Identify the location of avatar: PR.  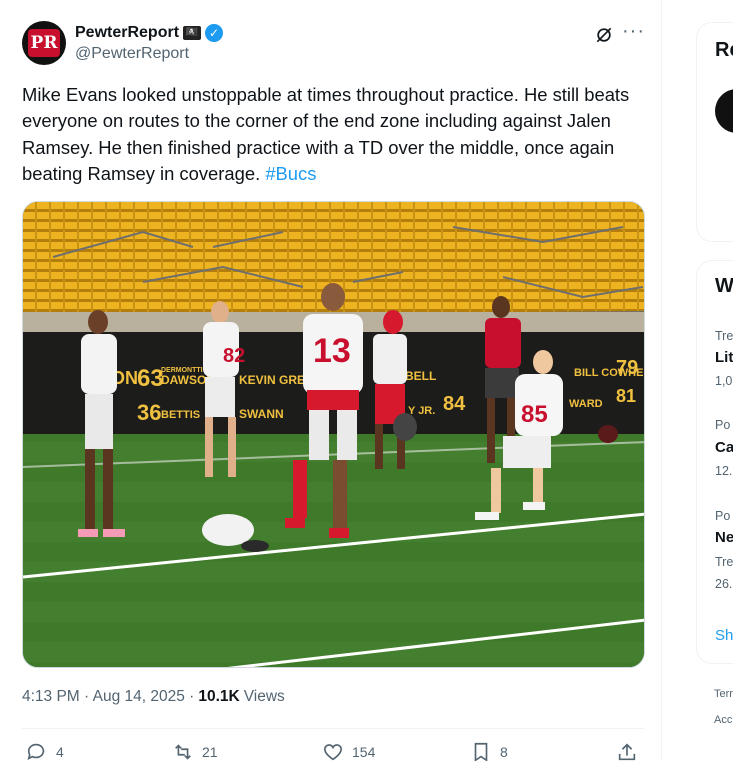
(44, 43).